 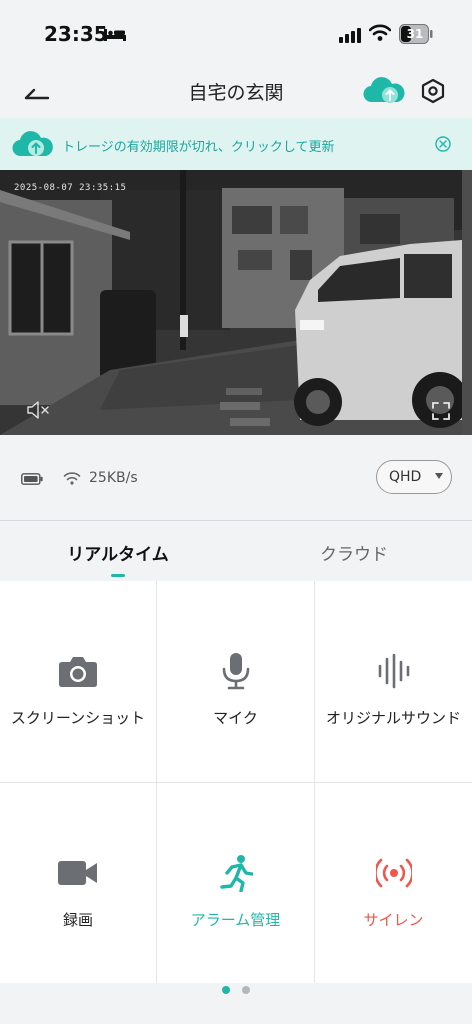 I want to click on status-time: 23:35, so click(x=76, y=34).